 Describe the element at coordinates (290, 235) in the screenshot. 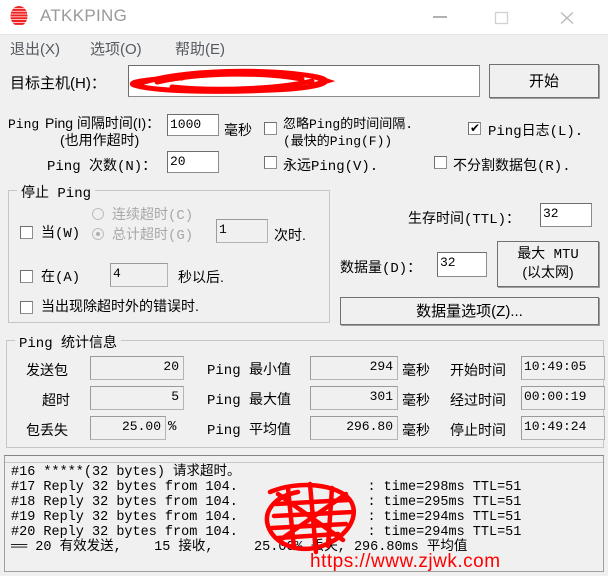

I see `stop-times-suffix-label: 次时.` at that location.